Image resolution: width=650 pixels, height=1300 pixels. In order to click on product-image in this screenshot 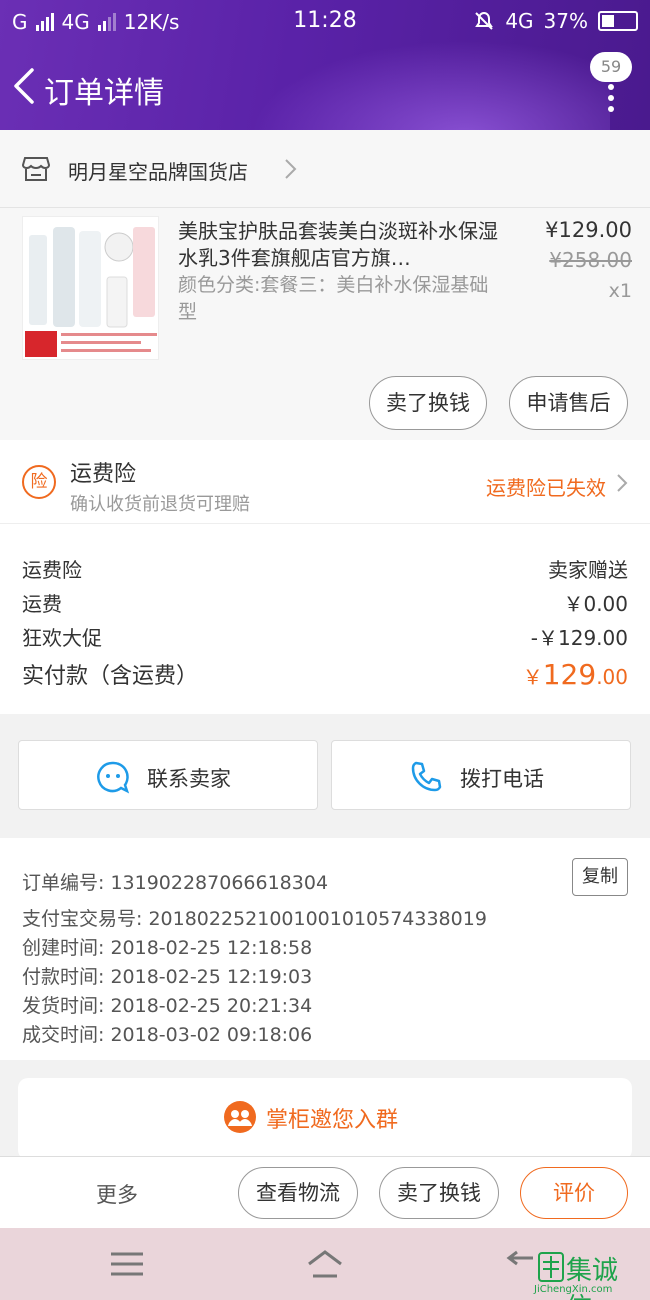, I will do `click(90, 288)`.